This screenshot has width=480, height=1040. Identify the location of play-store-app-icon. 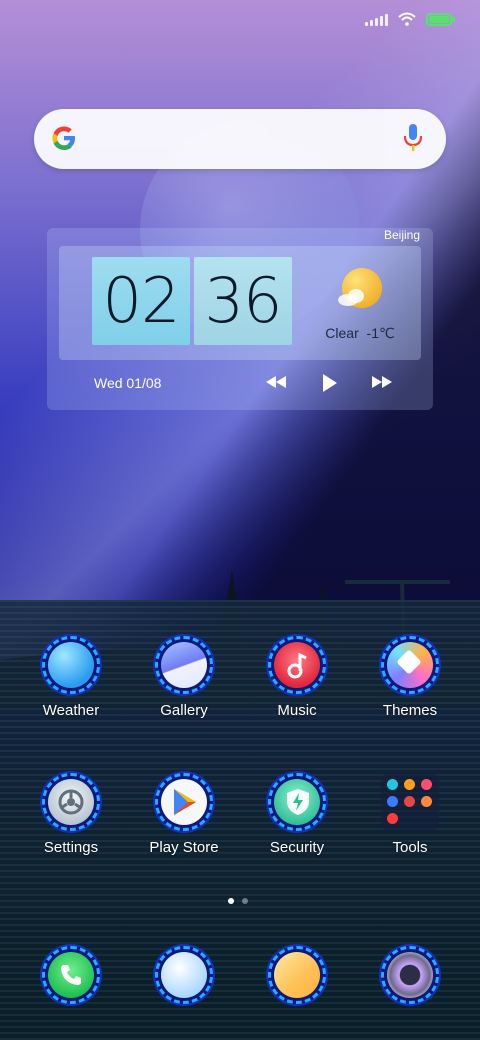
(184, 802).